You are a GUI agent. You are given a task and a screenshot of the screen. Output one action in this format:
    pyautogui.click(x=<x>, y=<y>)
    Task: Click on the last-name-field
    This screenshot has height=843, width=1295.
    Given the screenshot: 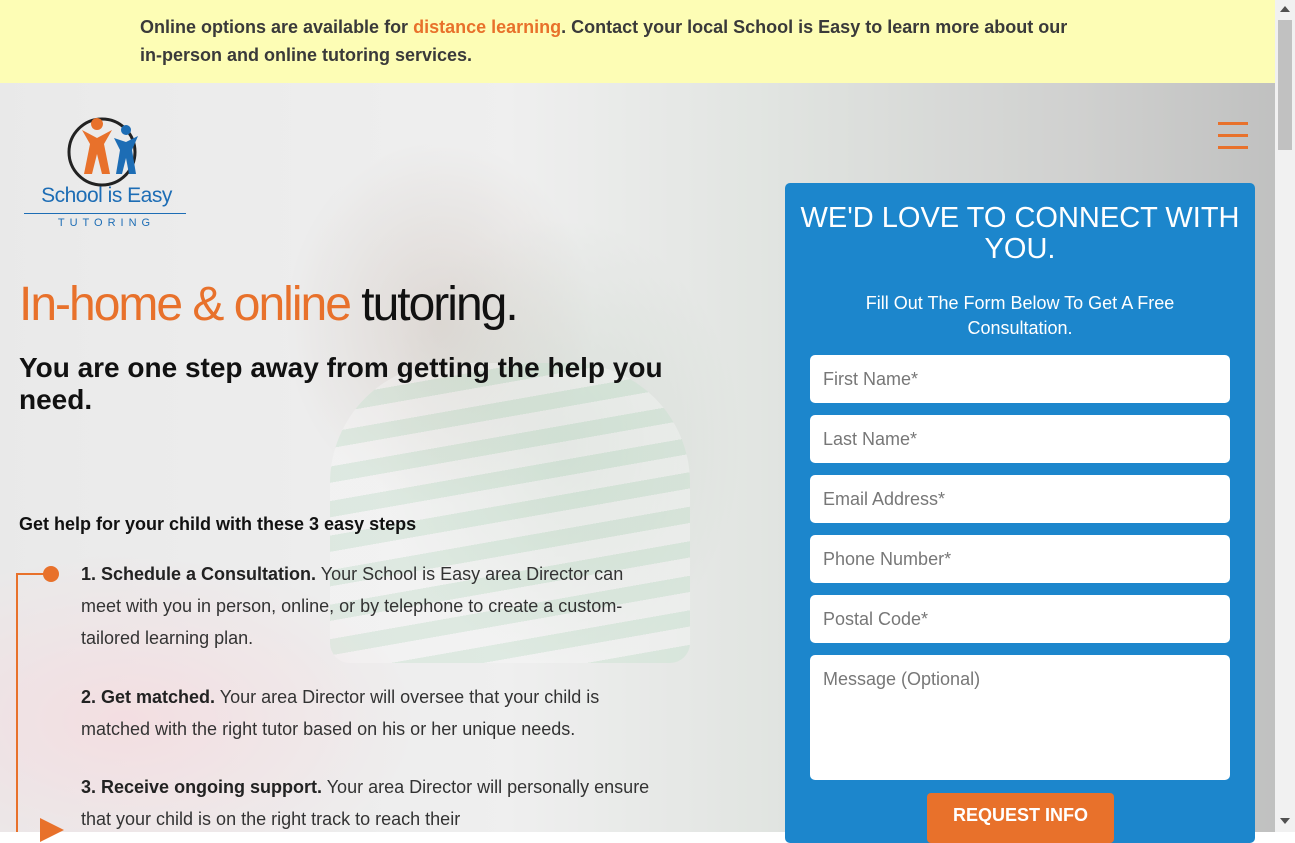 What is the action you would take?
    pyautogui.click(x=1020, y=439)
    